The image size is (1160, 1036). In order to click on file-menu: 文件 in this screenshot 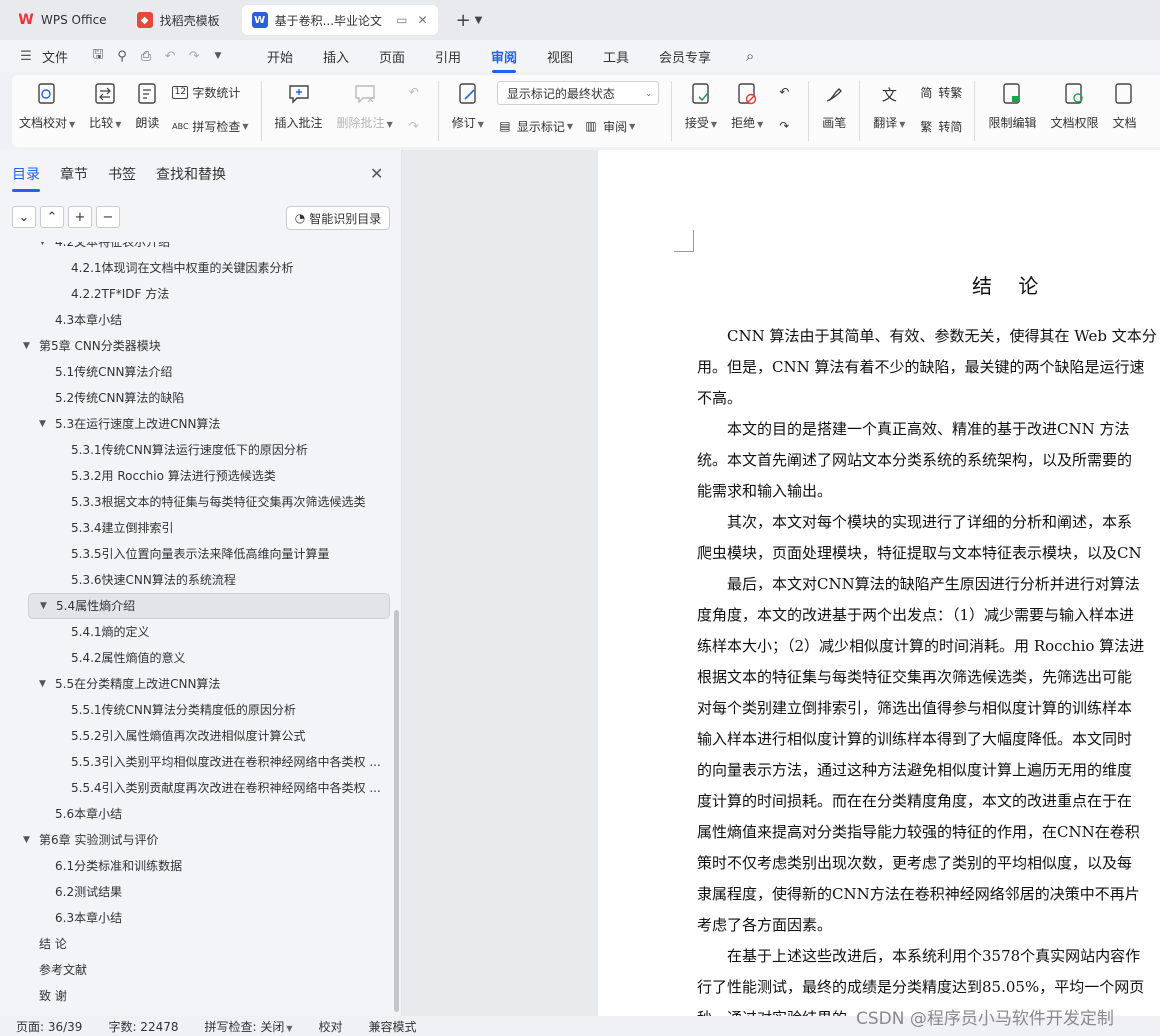, I will do `click(55, 56)`.